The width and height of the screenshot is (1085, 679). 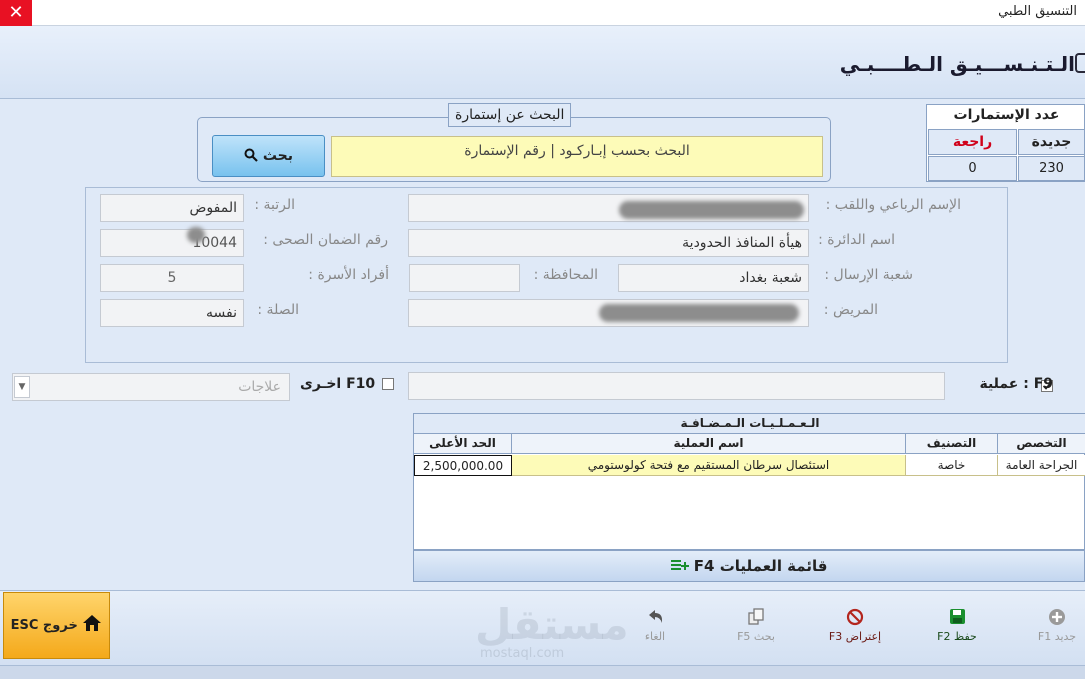 What do you see at coordinates (952, 444) in the screenshot?
I see `grid-header-classification: التصنيف` at bounding box center [952, 444].